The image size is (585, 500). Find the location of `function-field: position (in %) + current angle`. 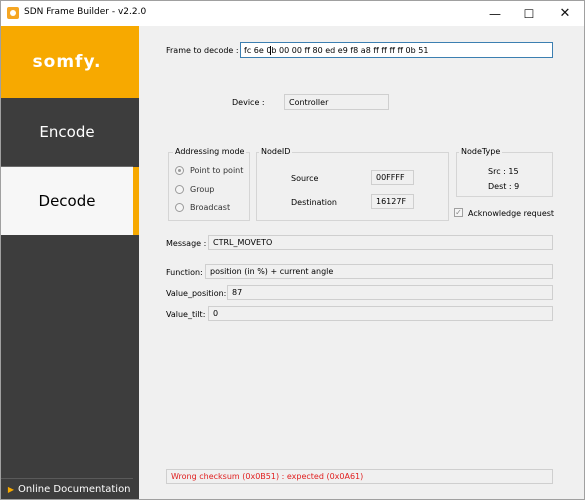

function-field: position (in %) + current angle is located at coordinates (379, 271).